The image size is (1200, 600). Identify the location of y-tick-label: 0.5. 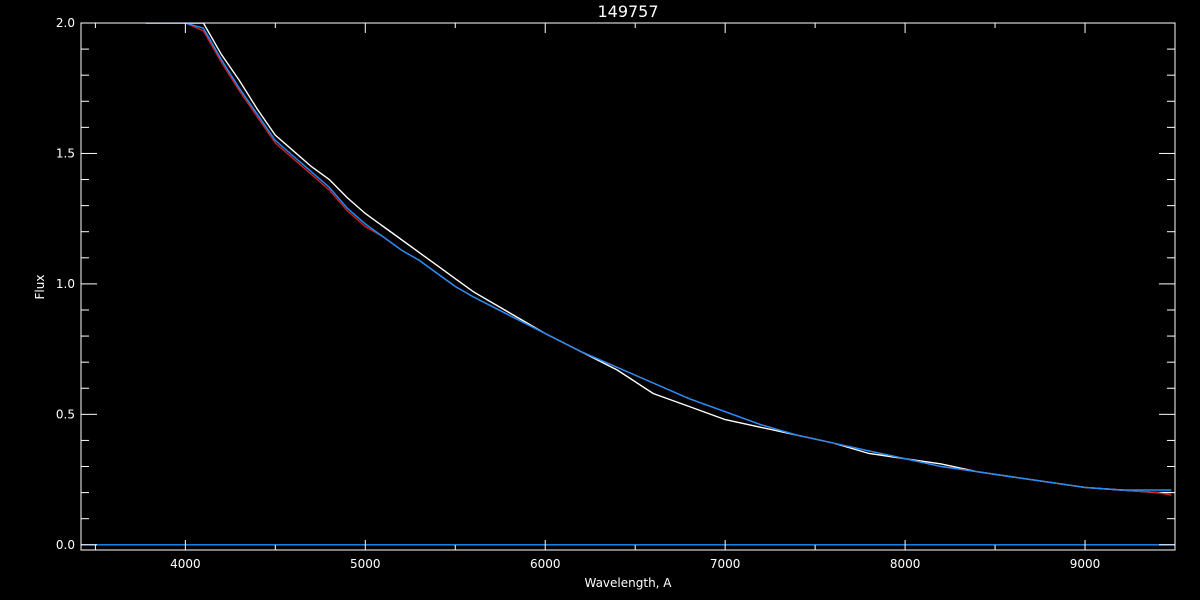
(65, 414).